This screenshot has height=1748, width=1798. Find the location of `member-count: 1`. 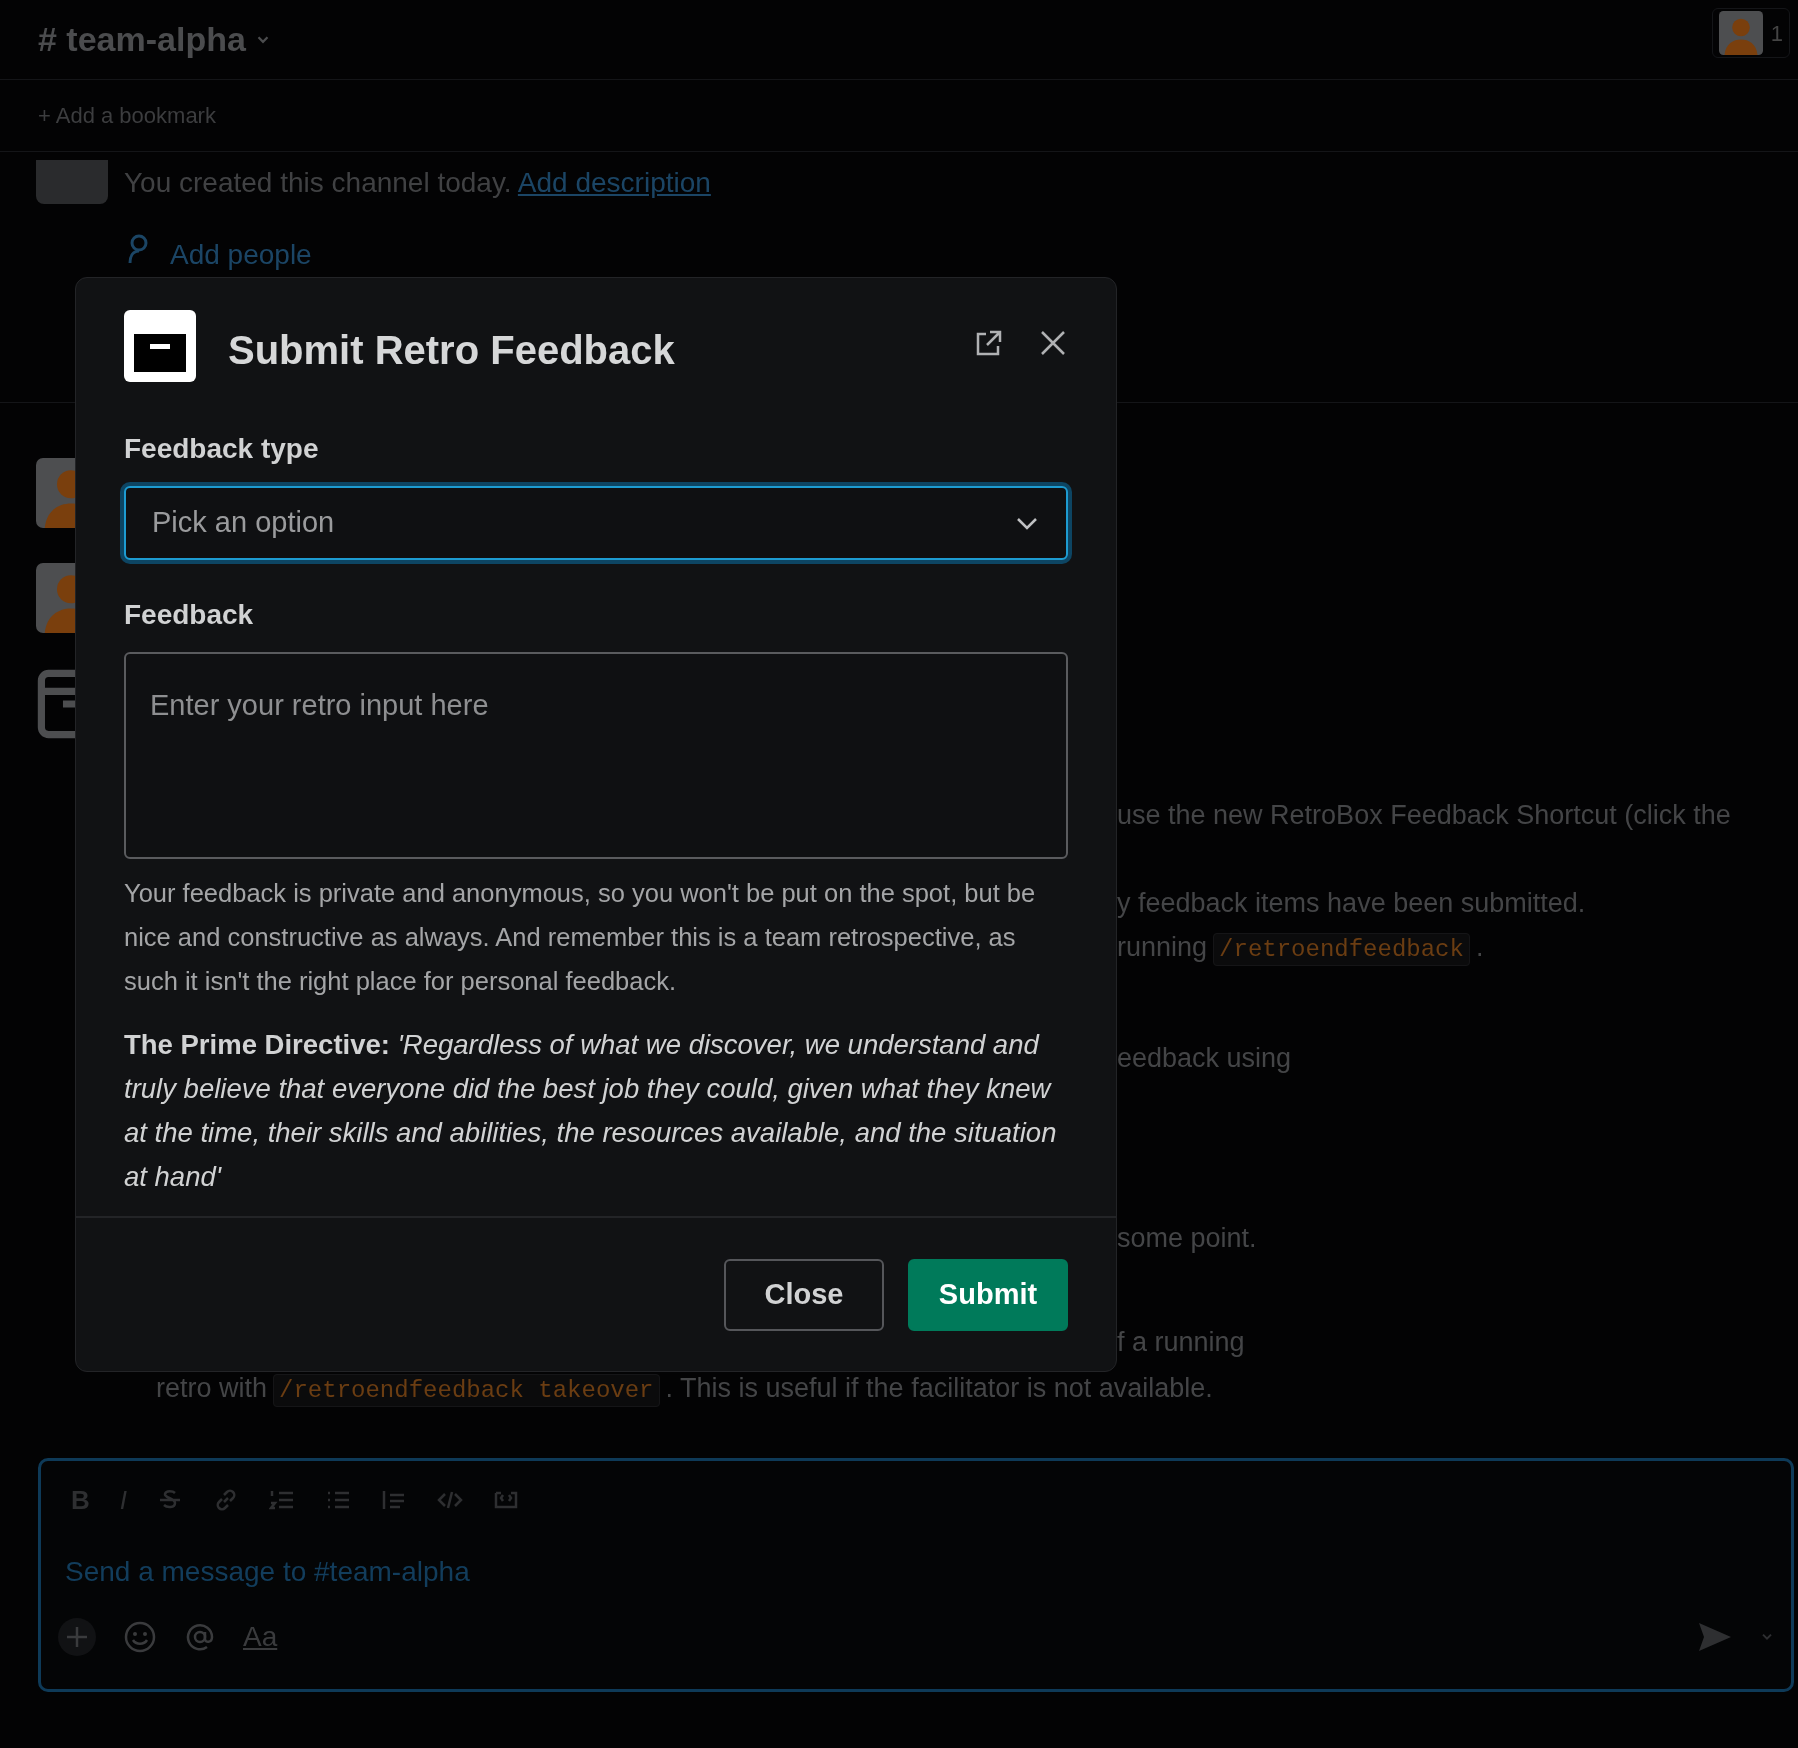

member-count: 1 is located at coordinates (1776, 33).